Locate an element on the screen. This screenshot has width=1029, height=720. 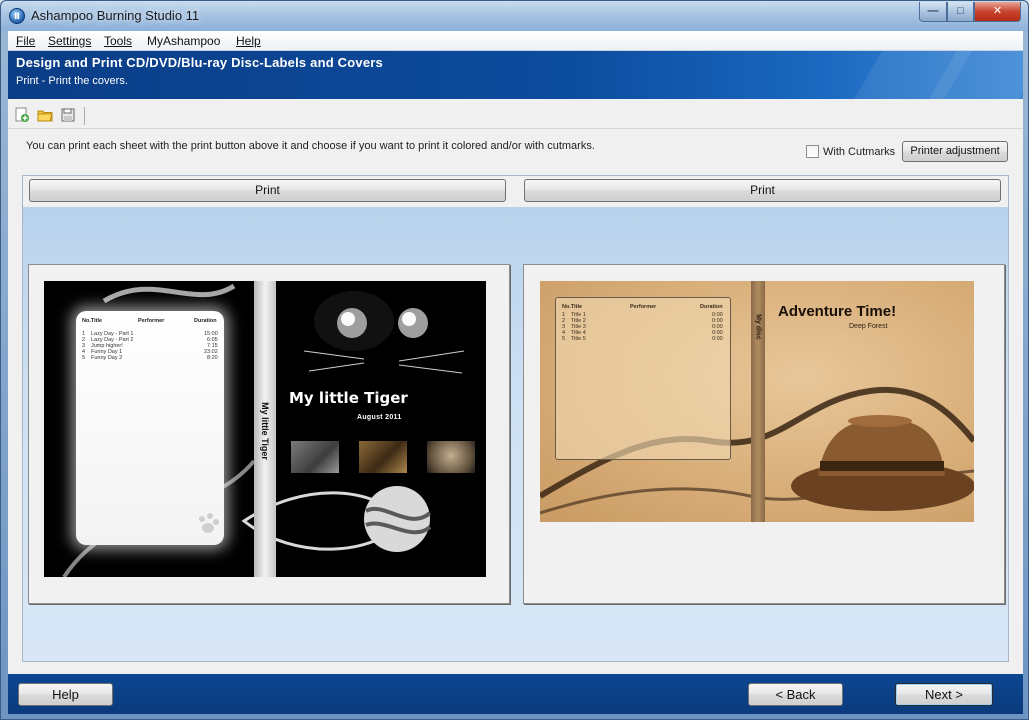
menu-help: Help is located at coordinates (248, 41).